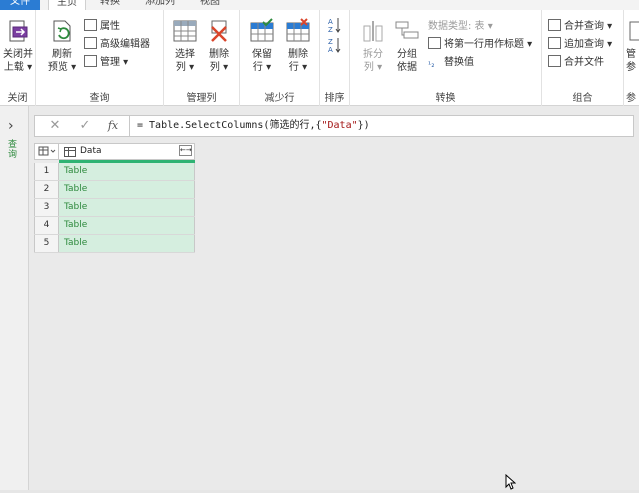 The image size is (639, 493). Describe the element at coordinates (102, 26) in the screenshot. I see `properties-button: 属性` at that location.